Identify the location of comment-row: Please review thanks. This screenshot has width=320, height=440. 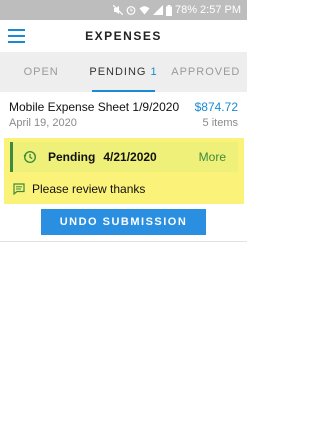
(79, 189).